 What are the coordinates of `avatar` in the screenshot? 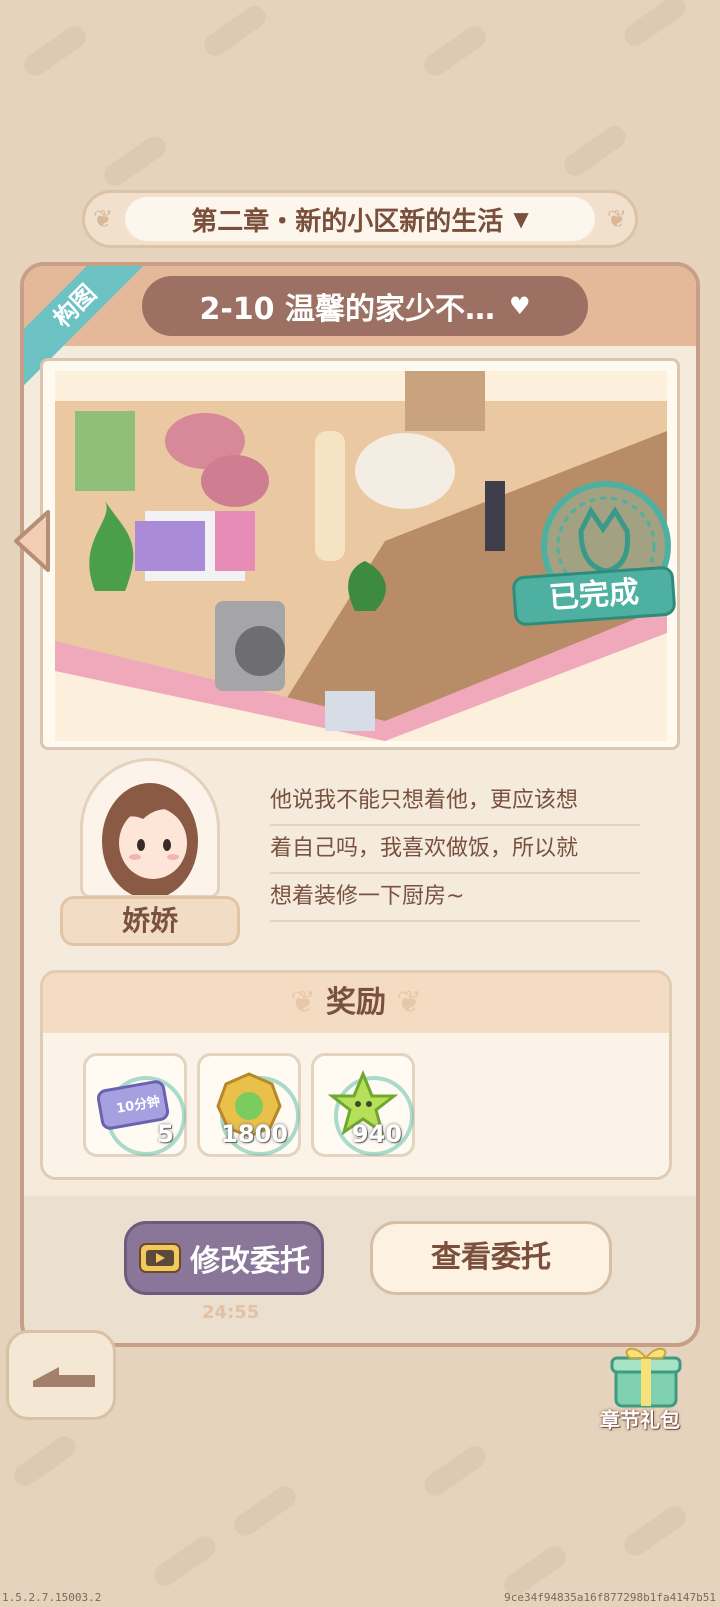 It's located at (150, 828).